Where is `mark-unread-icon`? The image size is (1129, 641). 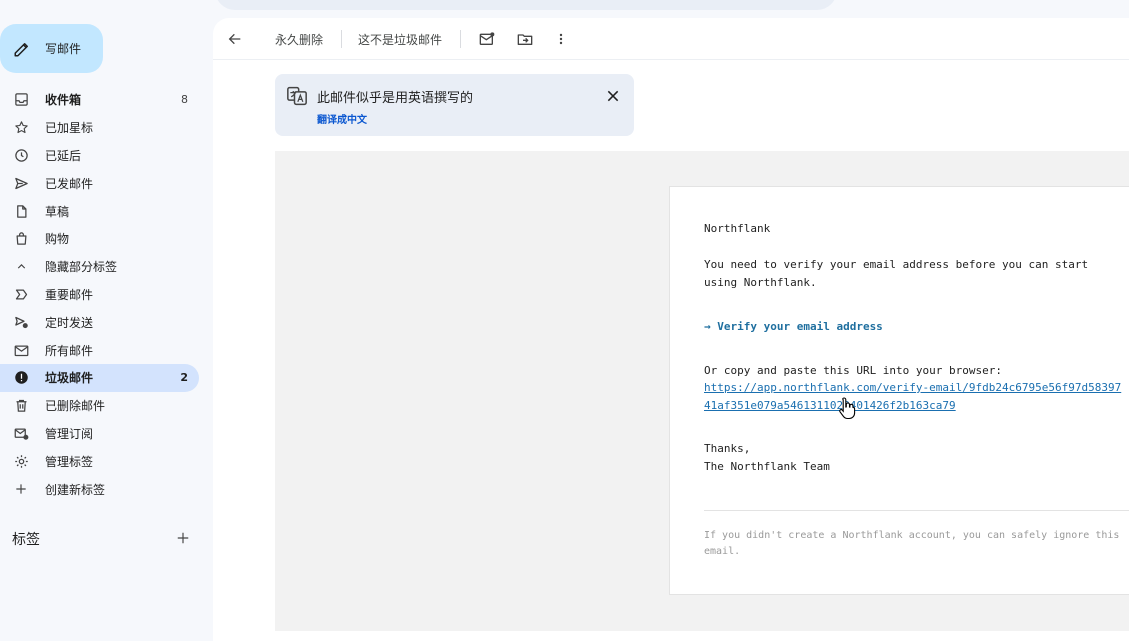
mark-unread-icon is located at coordinates (487, 38).